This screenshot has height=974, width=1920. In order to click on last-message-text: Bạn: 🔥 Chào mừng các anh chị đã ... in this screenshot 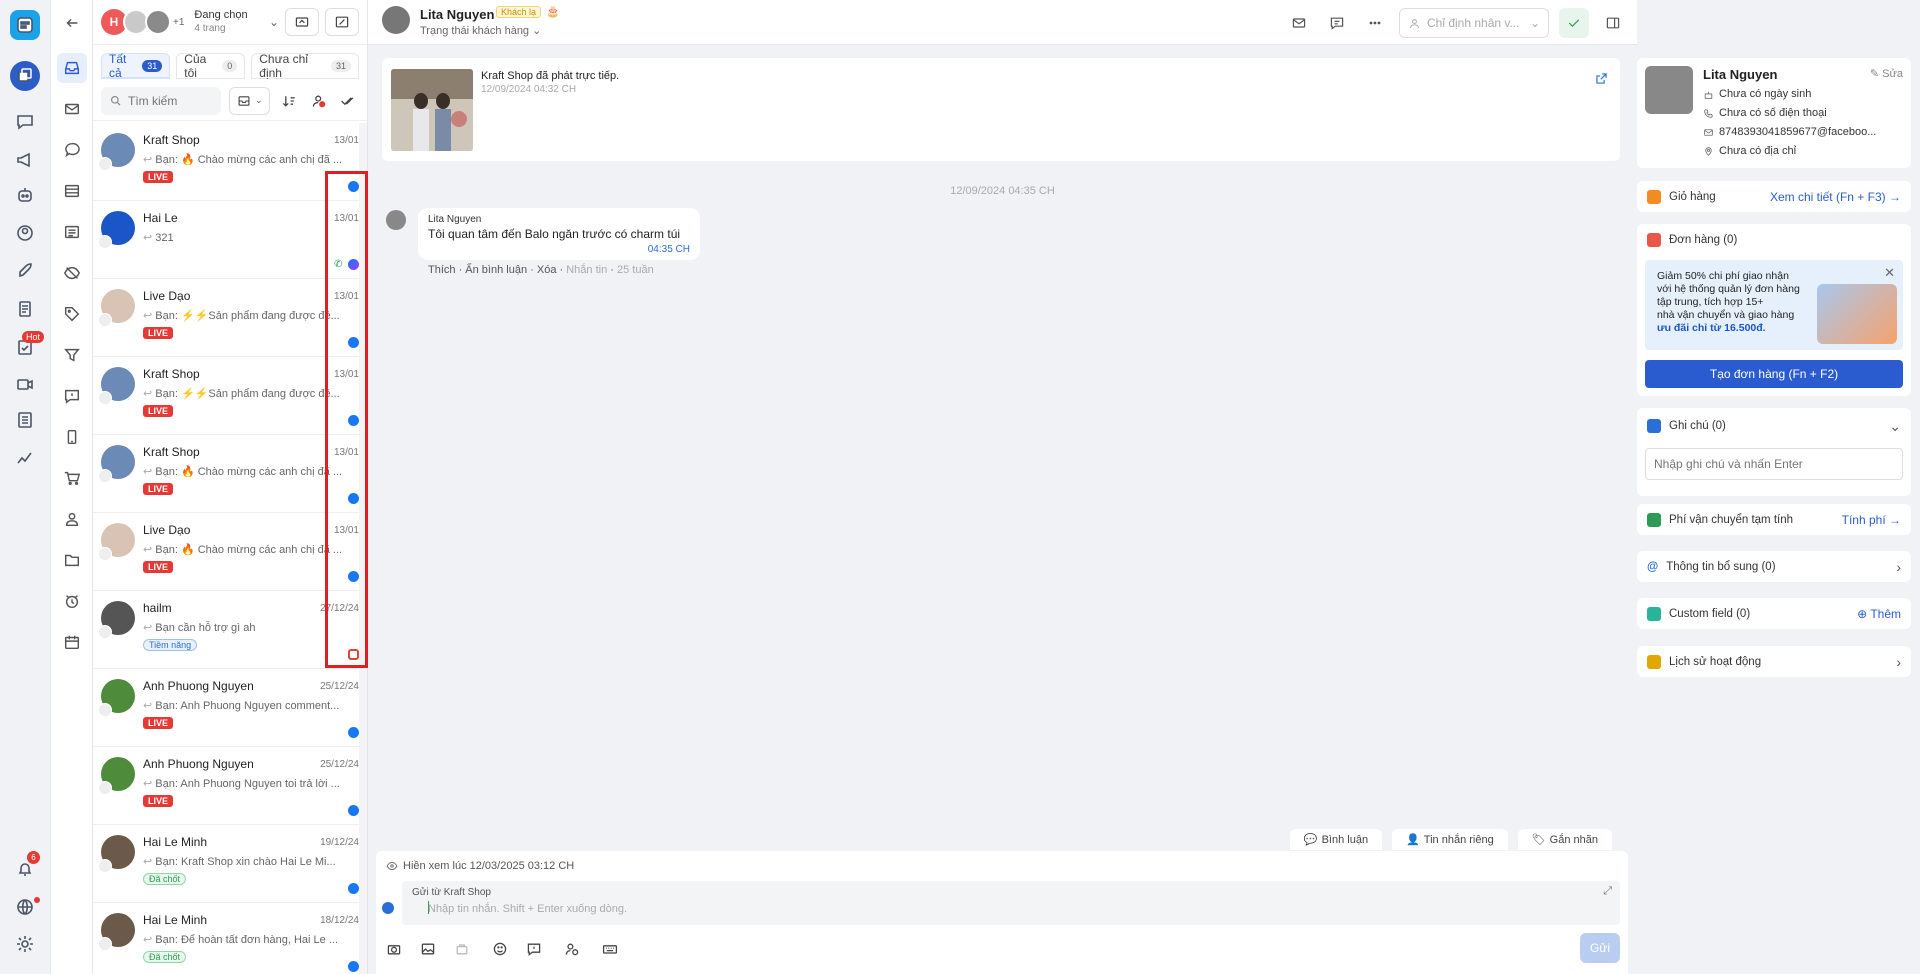, I will do `click(249, 472)`.